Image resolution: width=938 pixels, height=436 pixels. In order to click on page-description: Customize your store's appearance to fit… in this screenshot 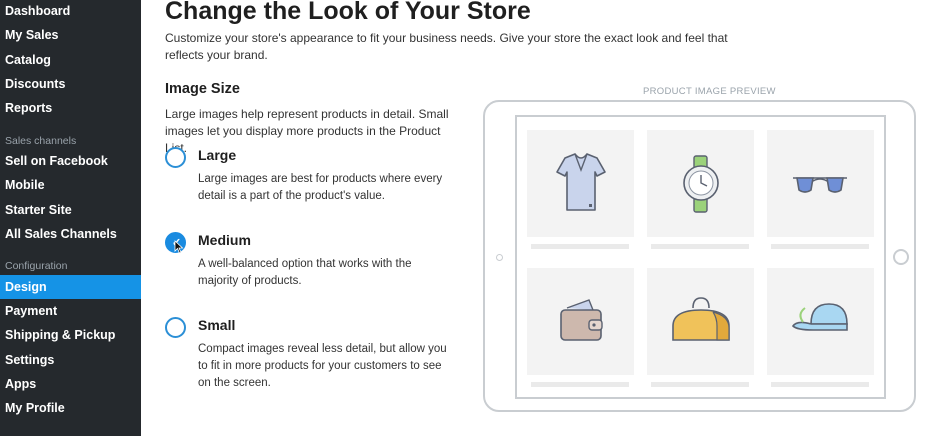, I will do `click(446, 46)`.